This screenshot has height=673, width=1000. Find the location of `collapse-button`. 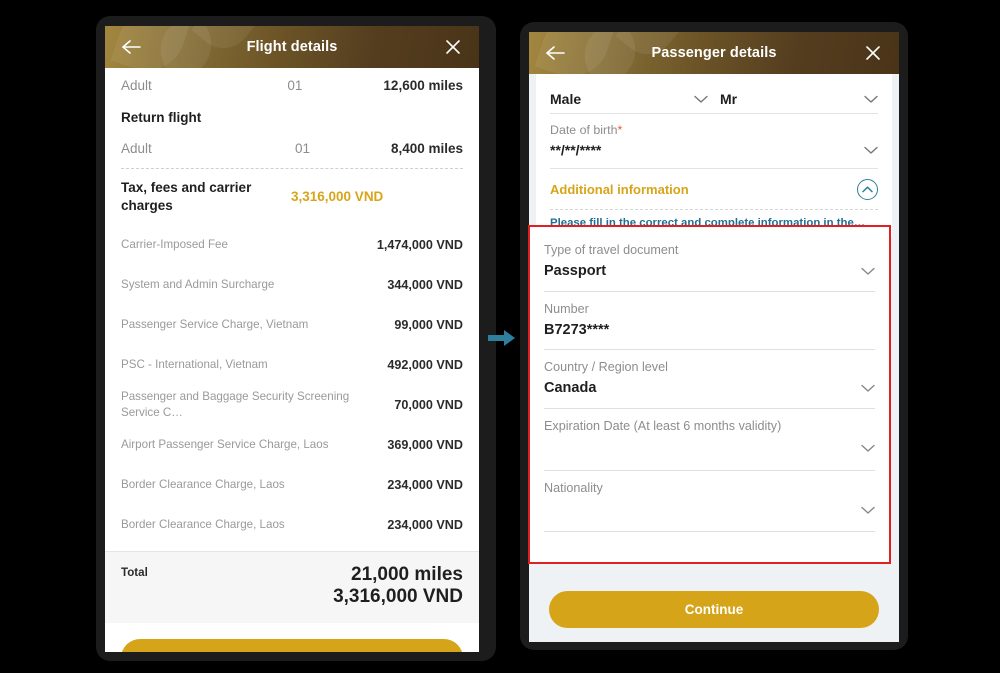

collapse-button is located at coordinates (867, 189).